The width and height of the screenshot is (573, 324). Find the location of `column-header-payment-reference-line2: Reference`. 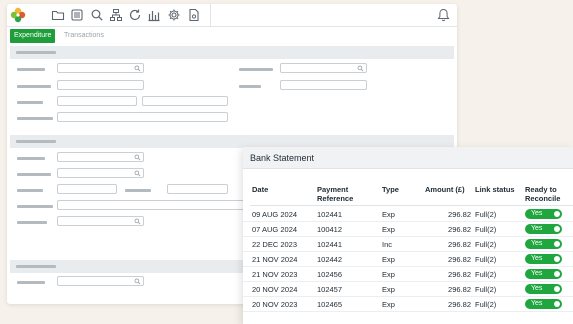

column-header-payment-reference-line2: Reference is located at coordinates (335, 198).